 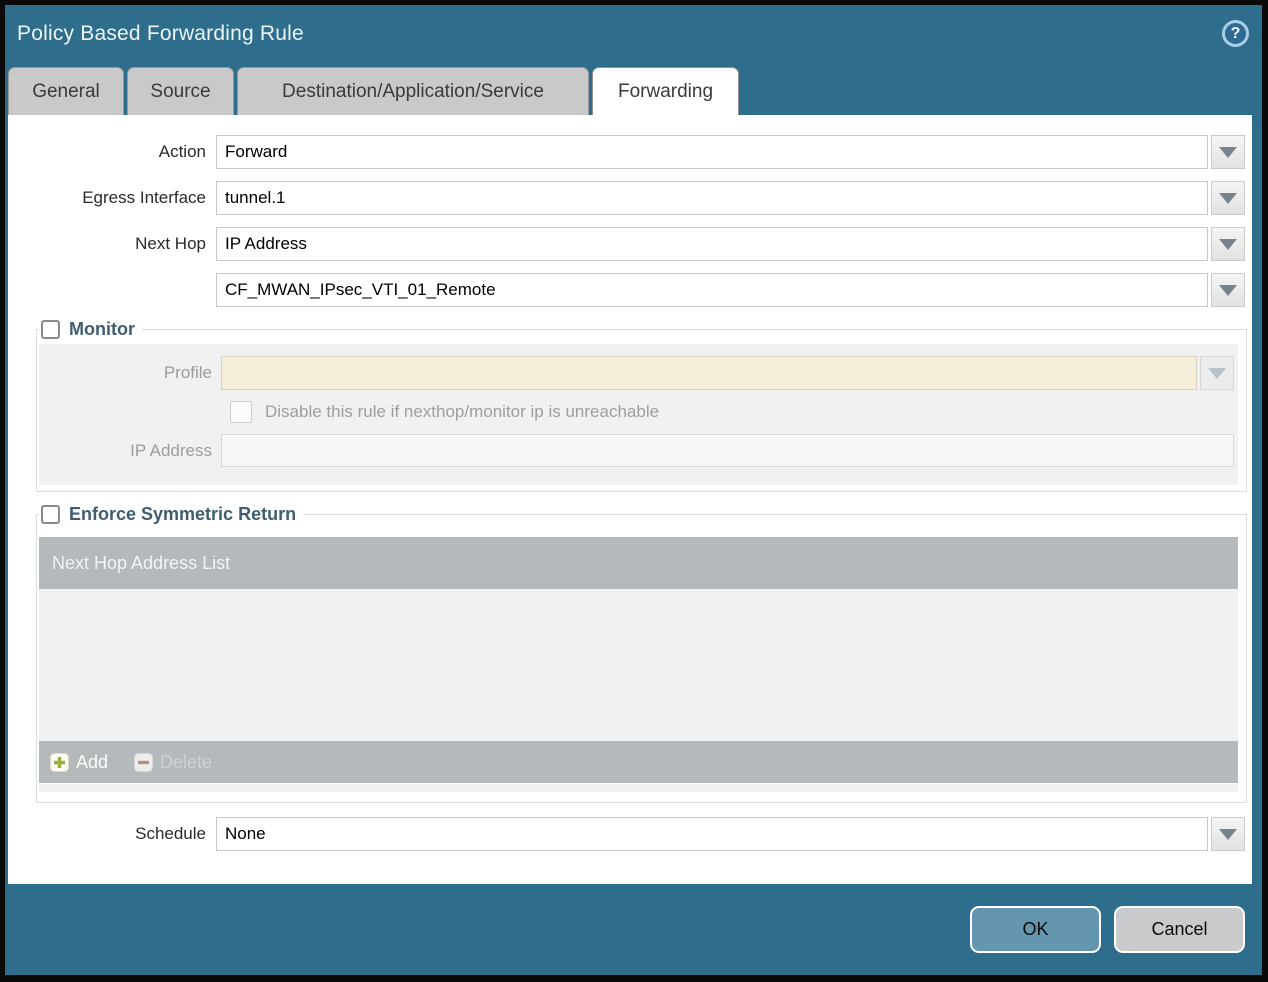 What do you see at coordinates (1035, 929) in the screenshot?
I see `ok-button: OK` at bounding box center [1035, 929].